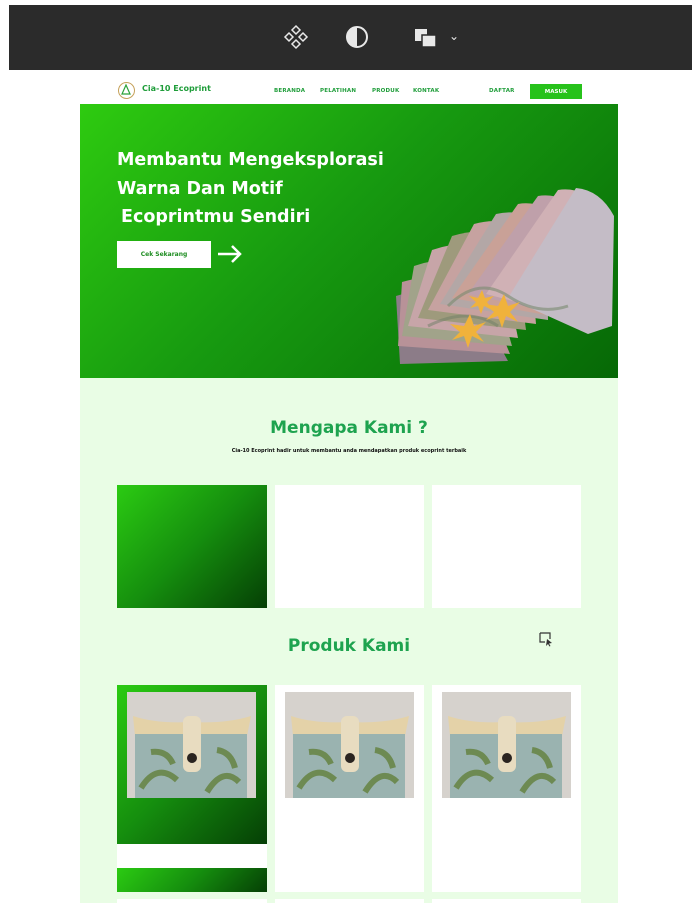  I want to click on why-us-title: Mengapa Kami ?, so click(349, 428).